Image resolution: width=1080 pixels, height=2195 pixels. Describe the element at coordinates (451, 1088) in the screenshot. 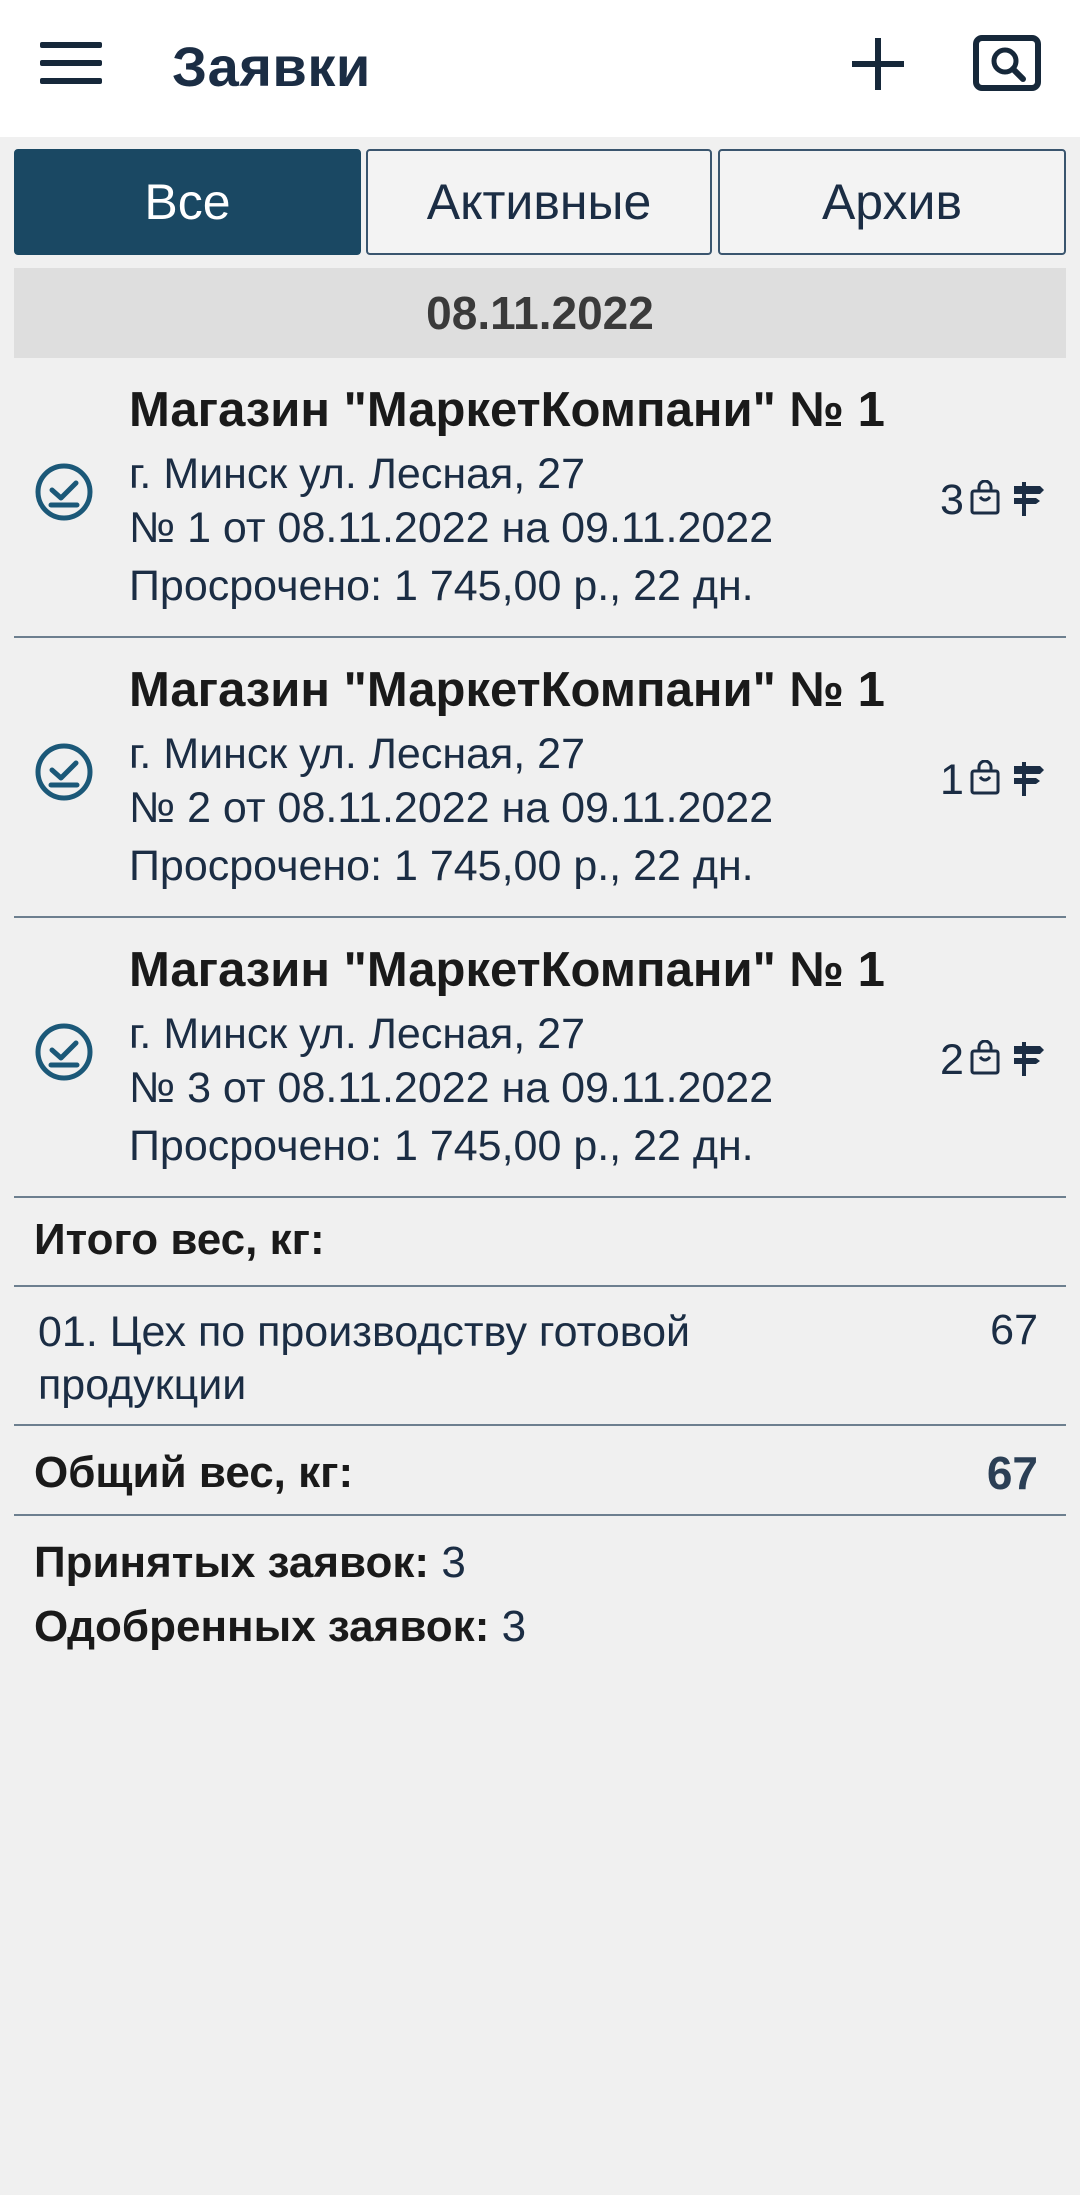

I see `order-number: № 3 от 08.11.2022 на 09.11.2022` at that location.